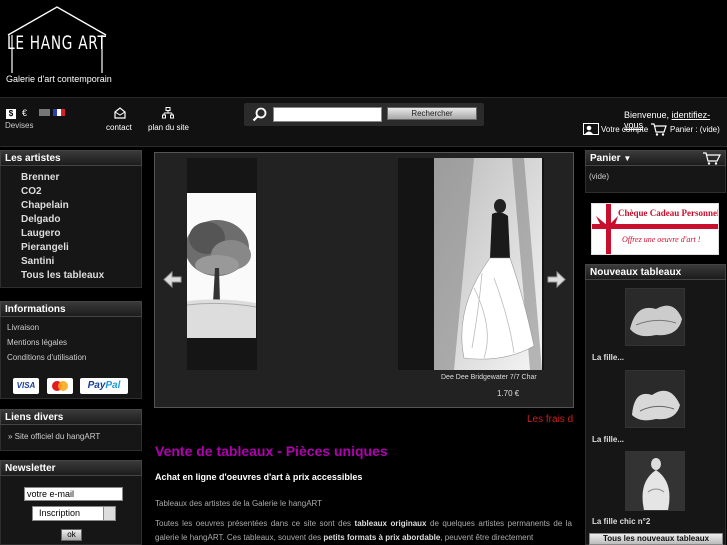 This screenshot has width=727, height=545. I want to click on search-icon, so click(259, 114).